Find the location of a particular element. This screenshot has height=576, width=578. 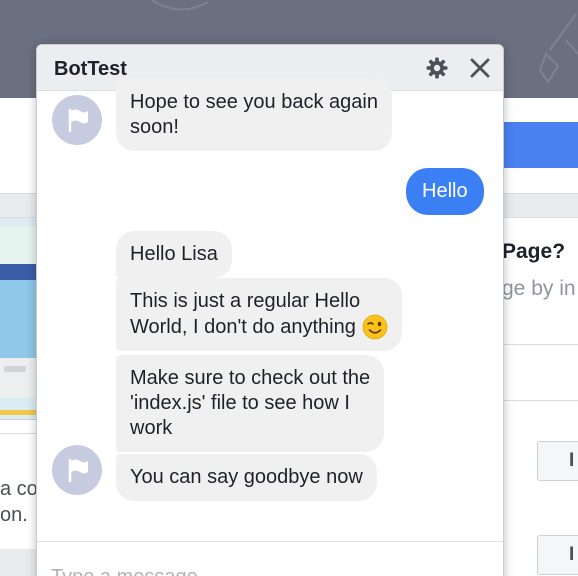

brush-doodle-icon is located at coordinates (558, 48).